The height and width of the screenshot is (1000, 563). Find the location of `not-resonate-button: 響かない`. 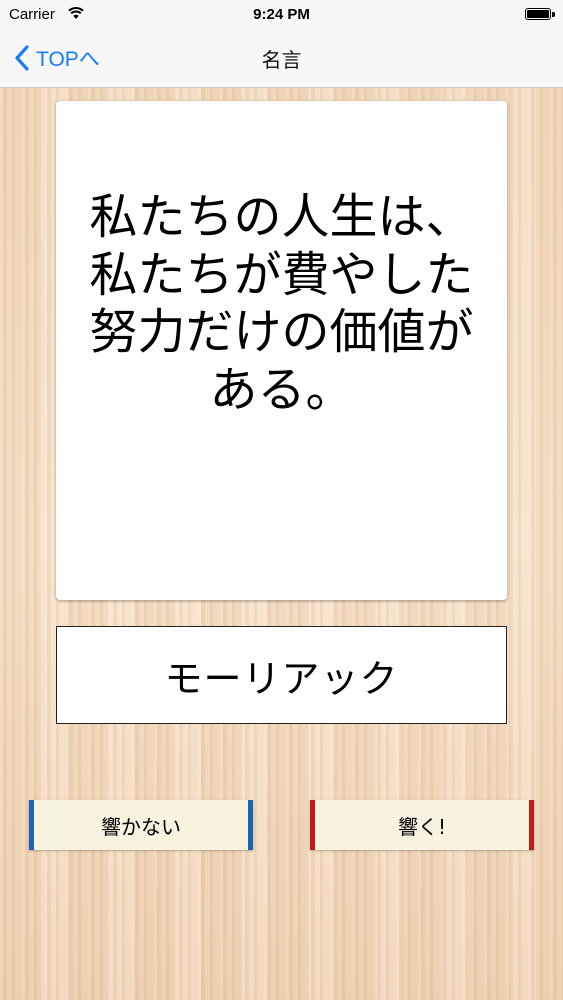

not-resonate-button: 響かない is located at coordinates (141, 825).